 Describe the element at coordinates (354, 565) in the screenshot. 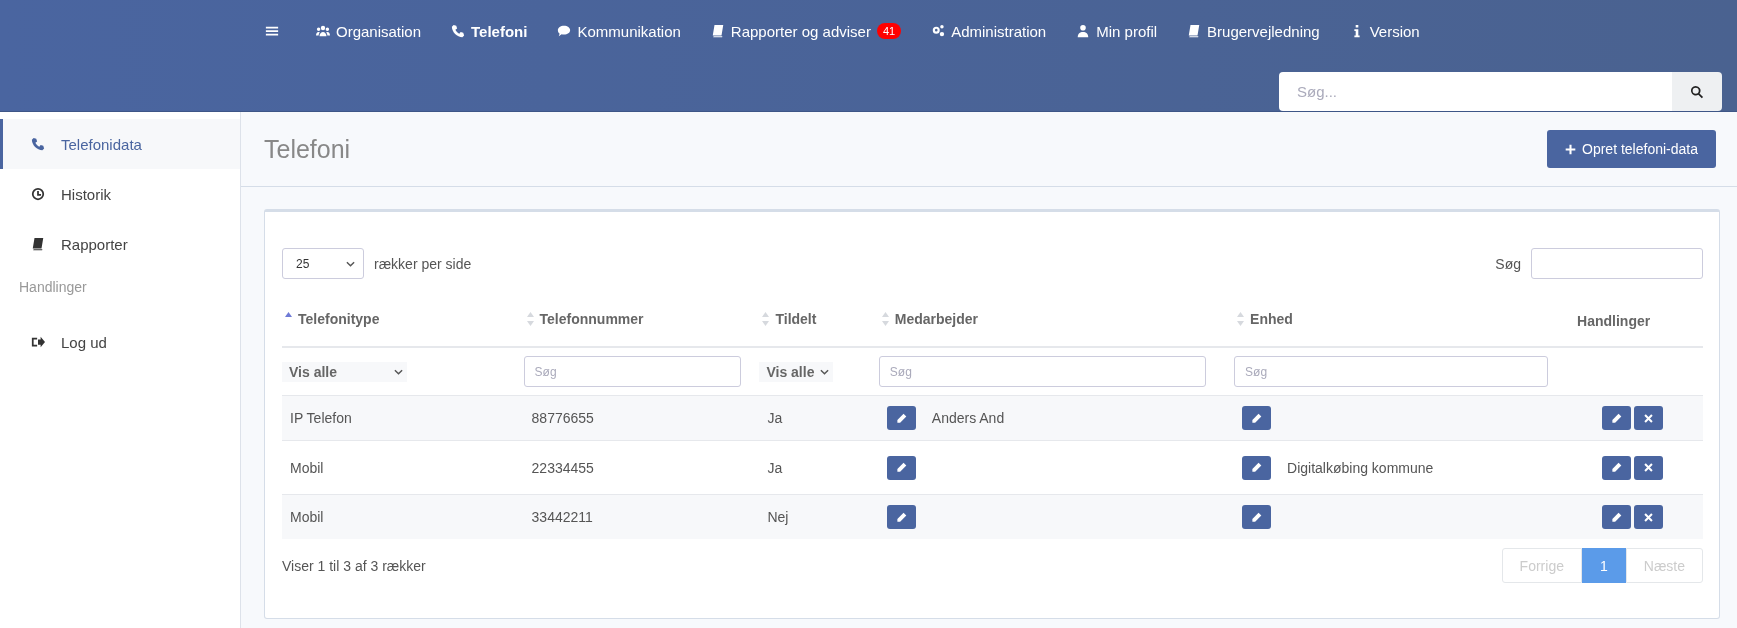

I see `table-info: Viser 1 til 3 af 3 rækker` at that location.